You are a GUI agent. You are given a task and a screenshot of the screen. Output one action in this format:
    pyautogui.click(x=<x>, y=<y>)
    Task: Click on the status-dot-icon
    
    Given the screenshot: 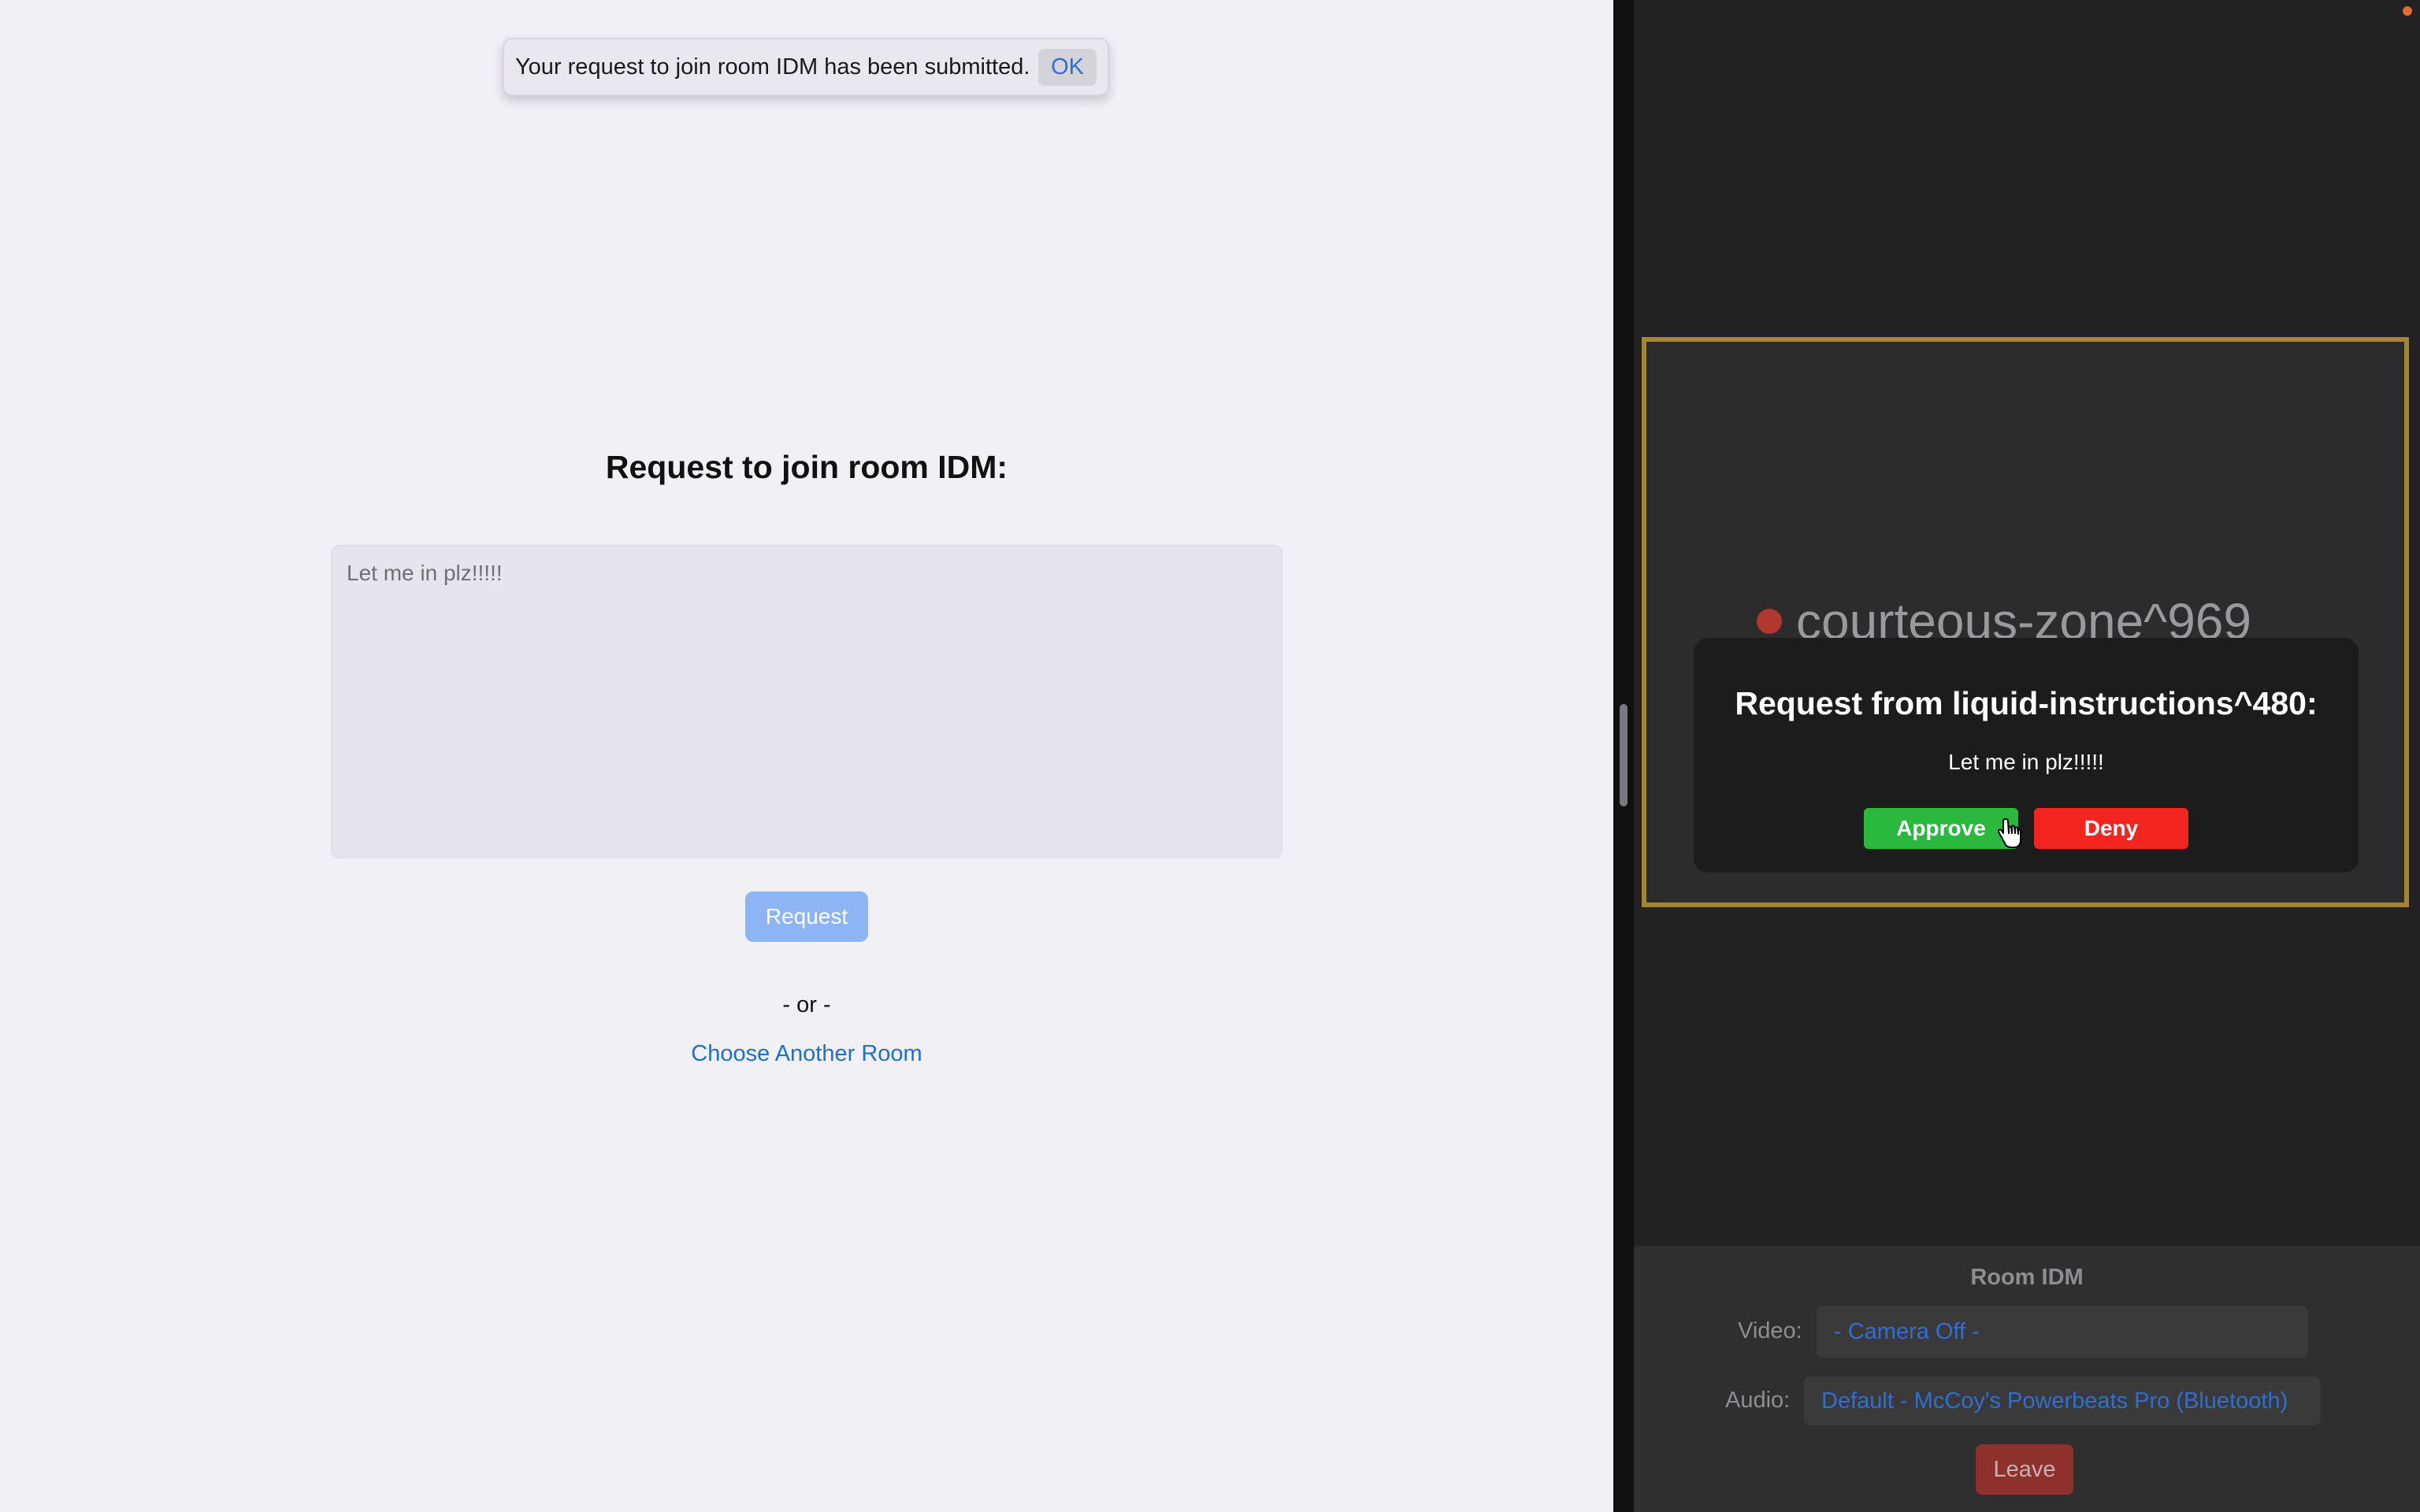 What is the action you would take?
    pyautogui.click(x=1769, y=621)
    